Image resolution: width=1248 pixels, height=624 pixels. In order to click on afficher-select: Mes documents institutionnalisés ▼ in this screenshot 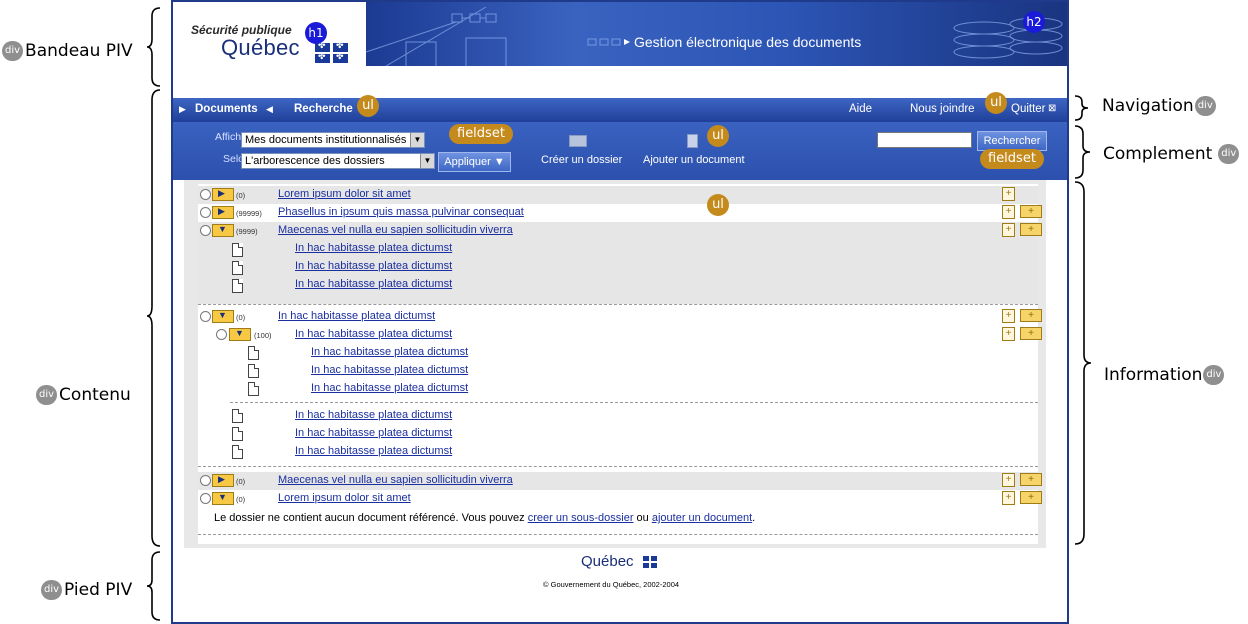, I will do `click(333, 140)`.